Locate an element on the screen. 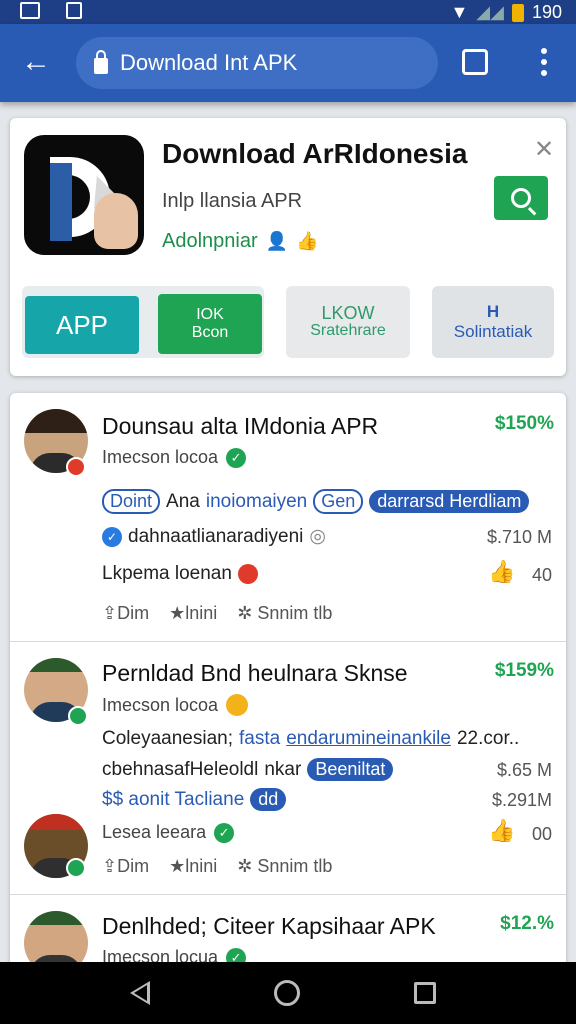 Image resolution: width=576 pixels, height=1024 pixels. item-size: $.65 M is located at coordinates (524, 770).